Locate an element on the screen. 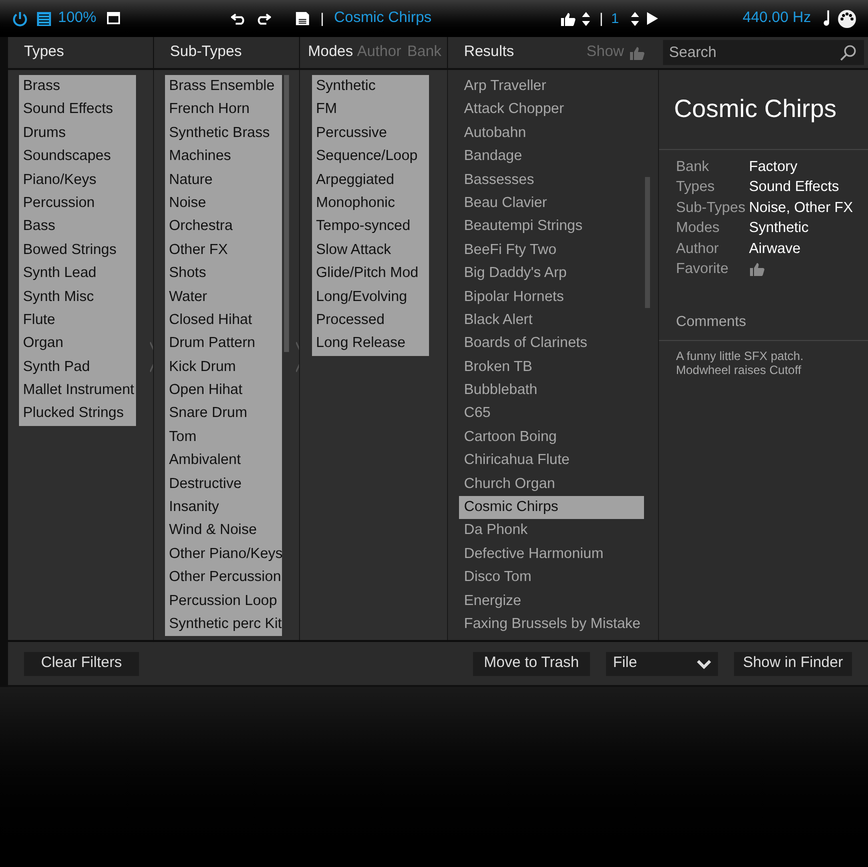  zoom-level: 100% is located at coordinates (77, 18).